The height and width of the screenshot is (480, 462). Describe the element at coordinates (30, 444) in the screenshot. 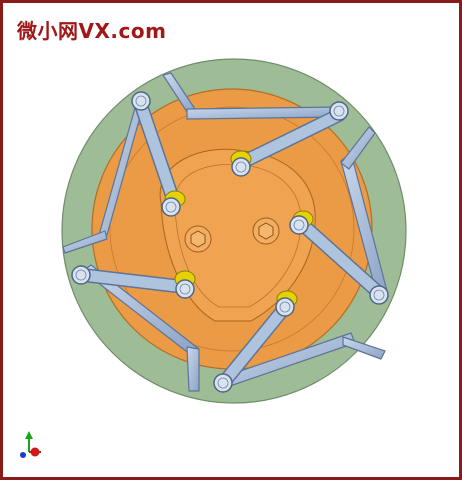

I see `xyz-axis-triad-icon` at that location.